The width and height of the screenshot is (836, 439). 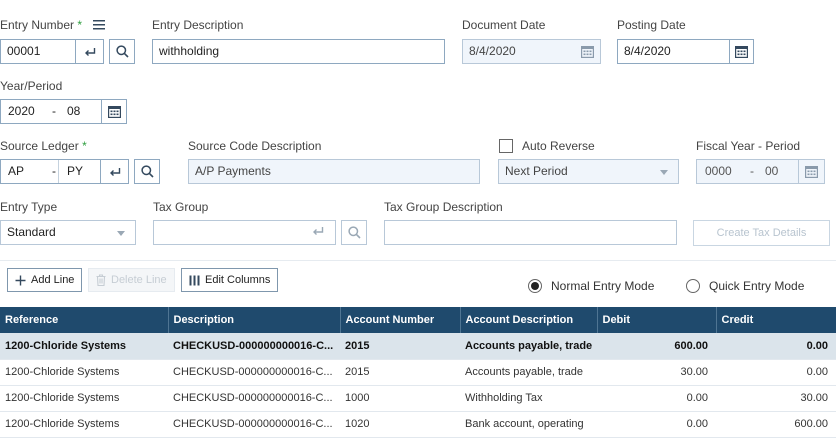 I want to click on cell-debit: 600.00, so click(x=656, y=346).